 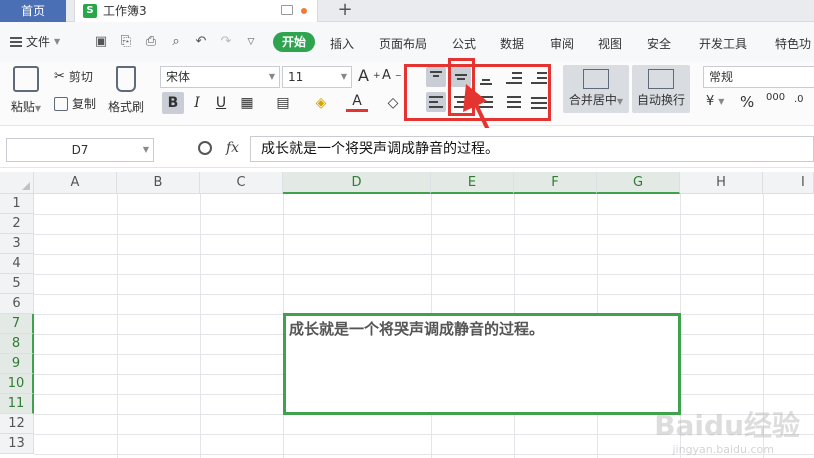 What do you see at coordinates (486, 77) in the screenshot?
I see `align-bottom-icon` at bounding box center [486, 77].